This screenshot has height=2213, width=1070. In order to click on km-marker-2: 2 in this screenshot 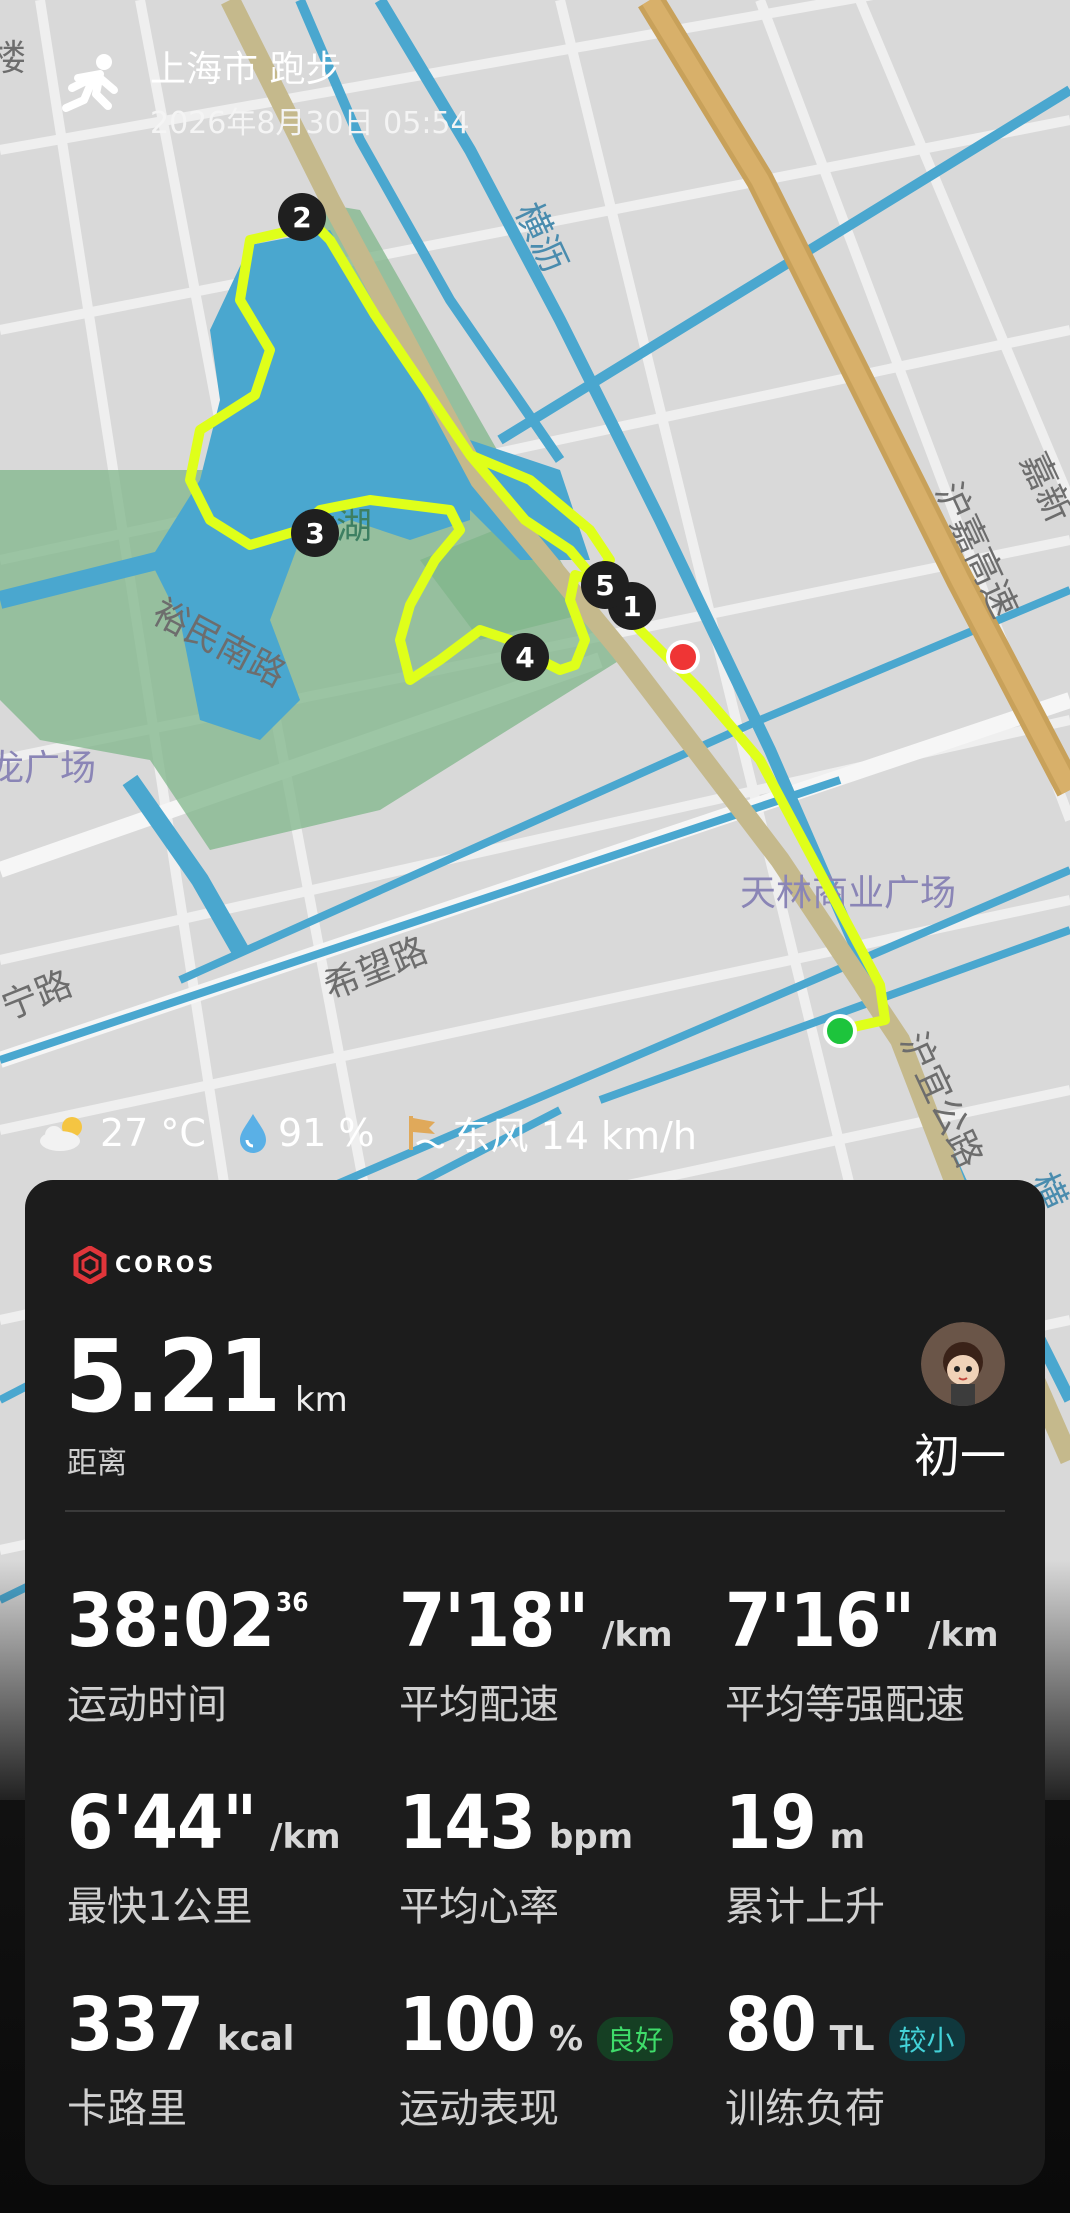, I will do `click(302, 217)`.